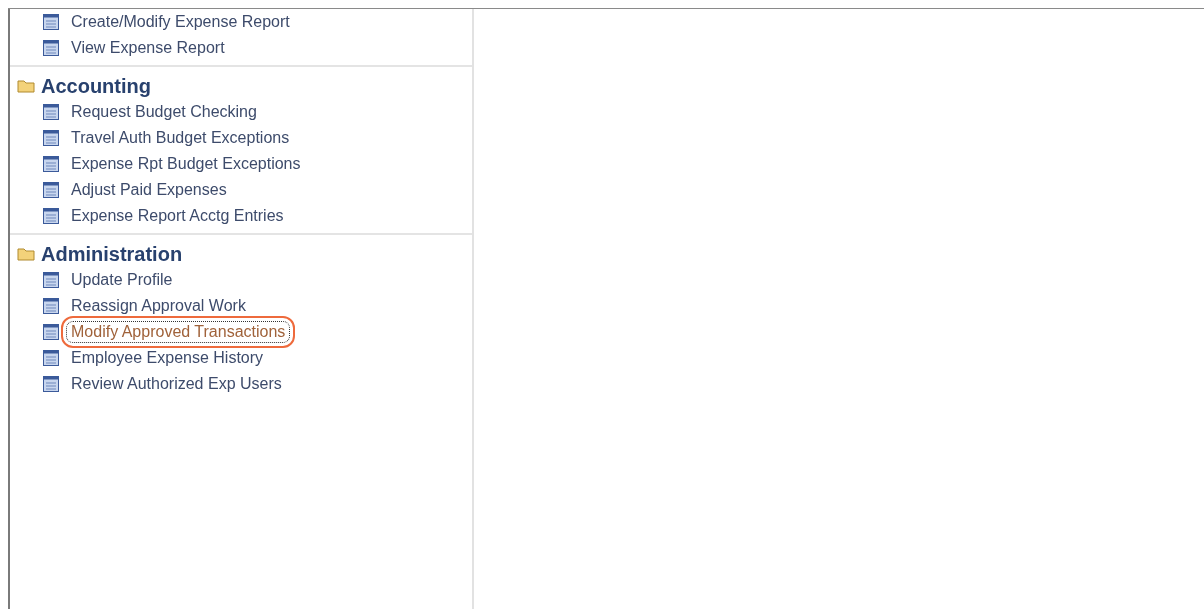 This screenshot has width=1204, height=609. Describe the element at coordinates (96, 86) in the screenshot. I see `section-heading: Accounting` at that location.